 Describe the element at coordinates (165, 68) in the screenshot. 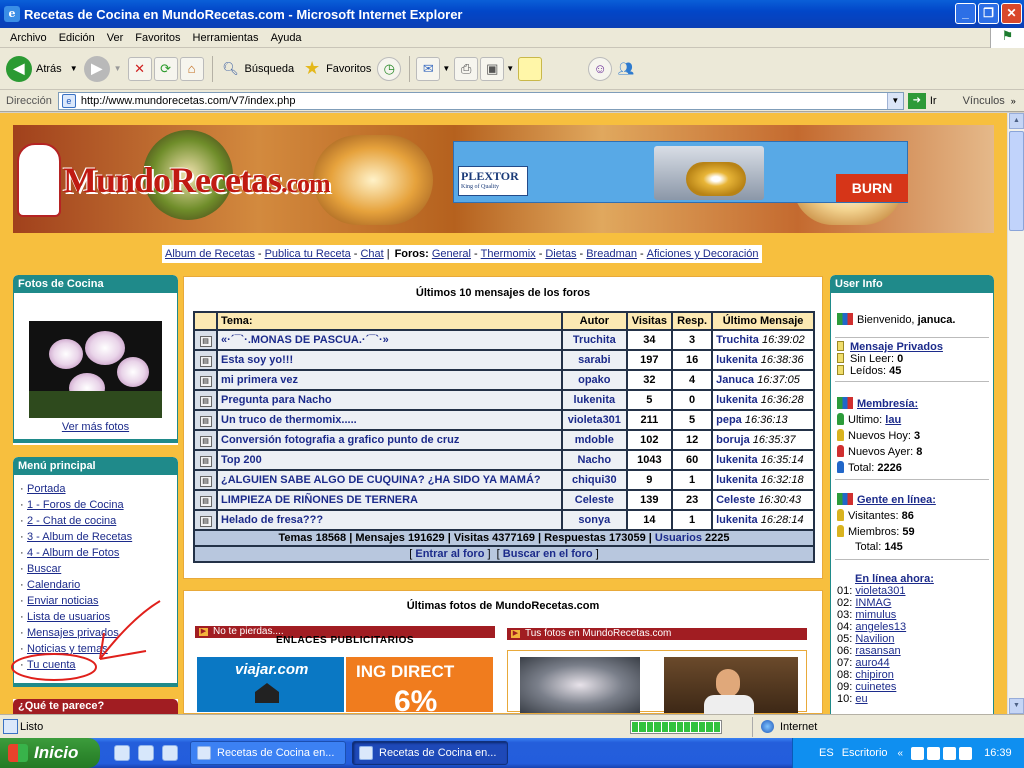

I see `refresh-icon: ⟳` at that location.